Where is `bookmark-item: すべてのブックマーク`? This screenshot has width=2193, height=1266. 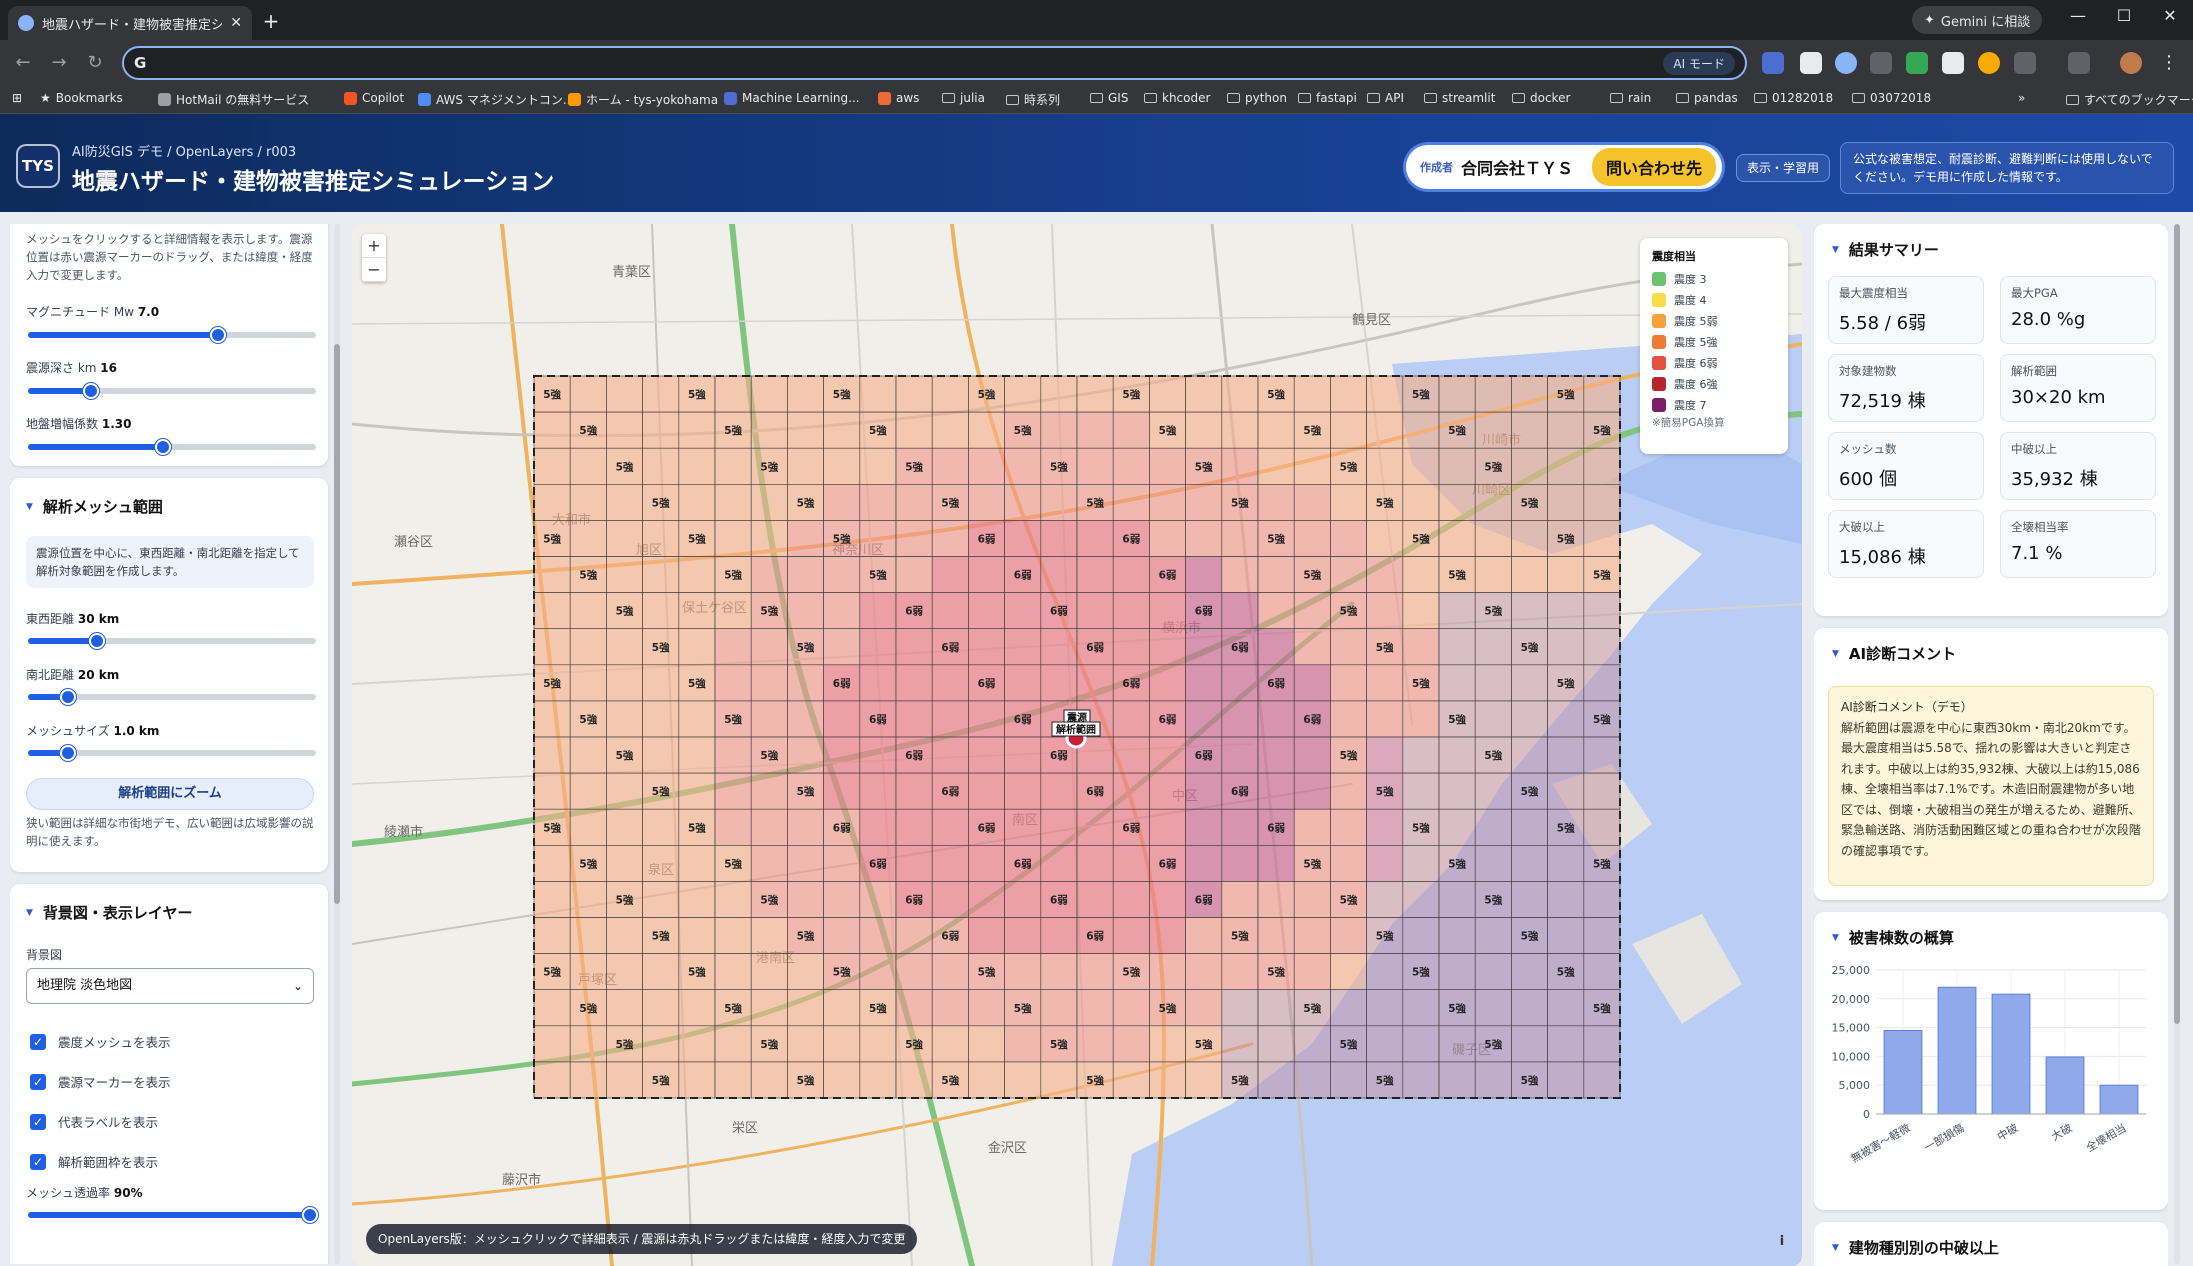 bookmark-item: すべてのブックマーク is located at coordinates (2129, 99).